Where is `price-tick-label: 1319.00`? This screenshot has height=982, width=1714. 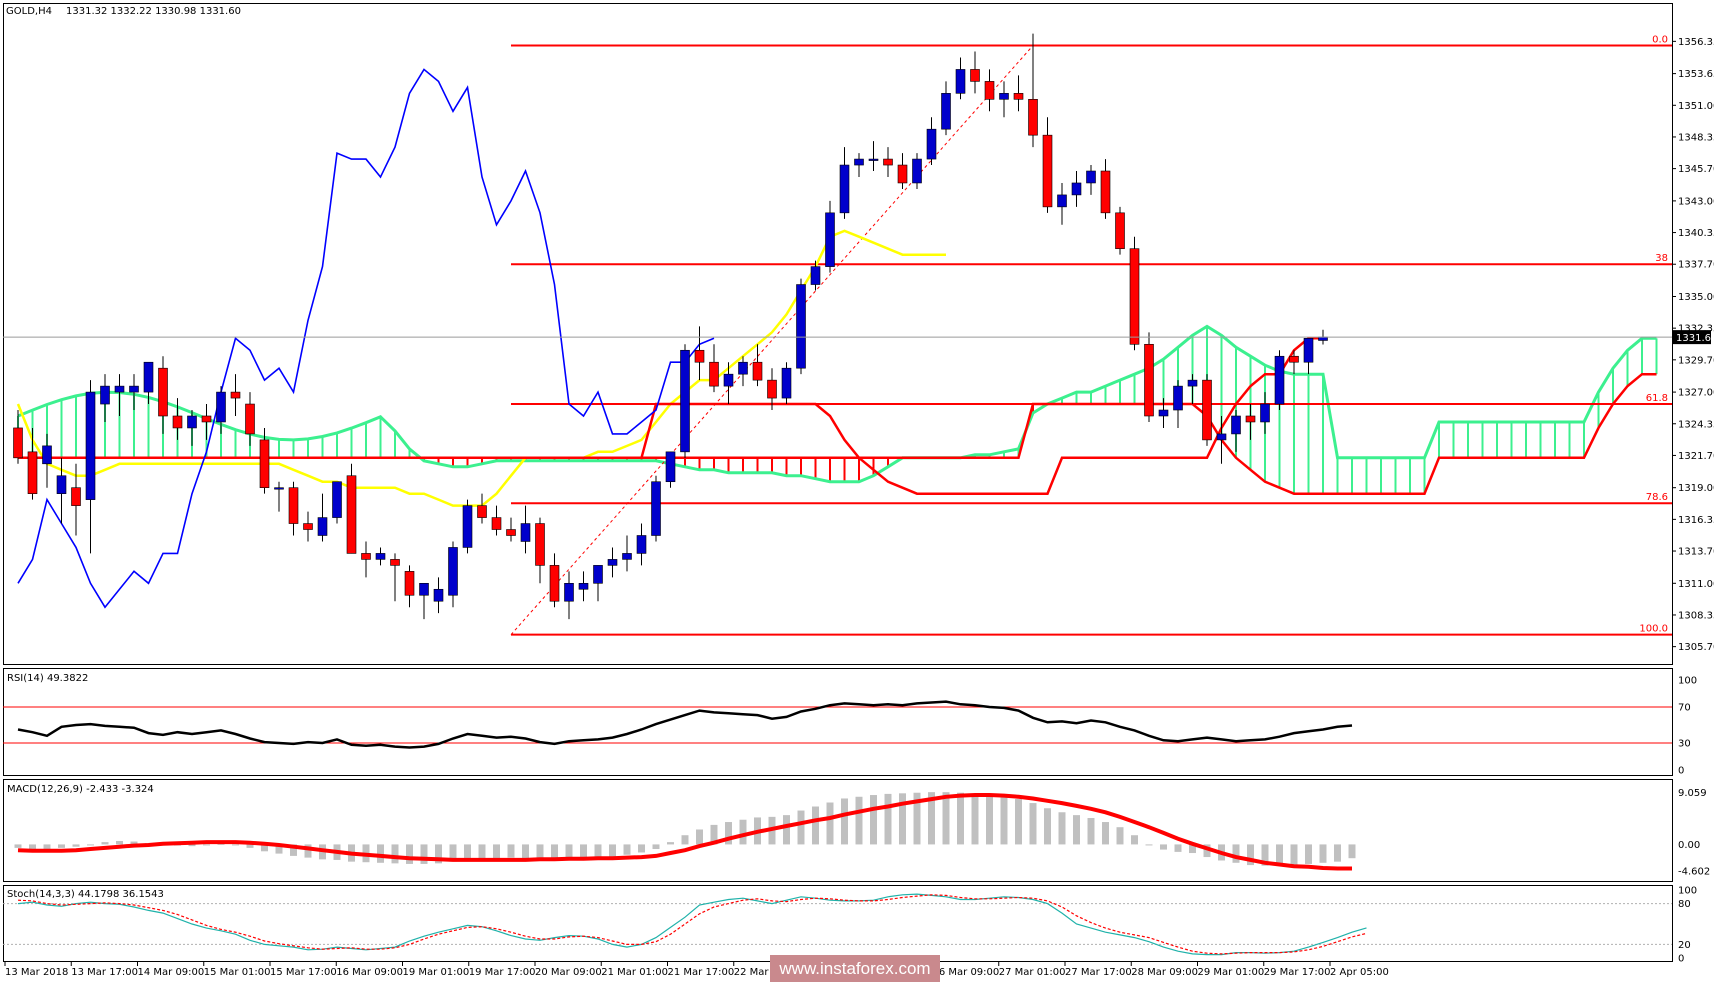 price-tick-label: 1319.00 is located at coordinates (1696, 488).